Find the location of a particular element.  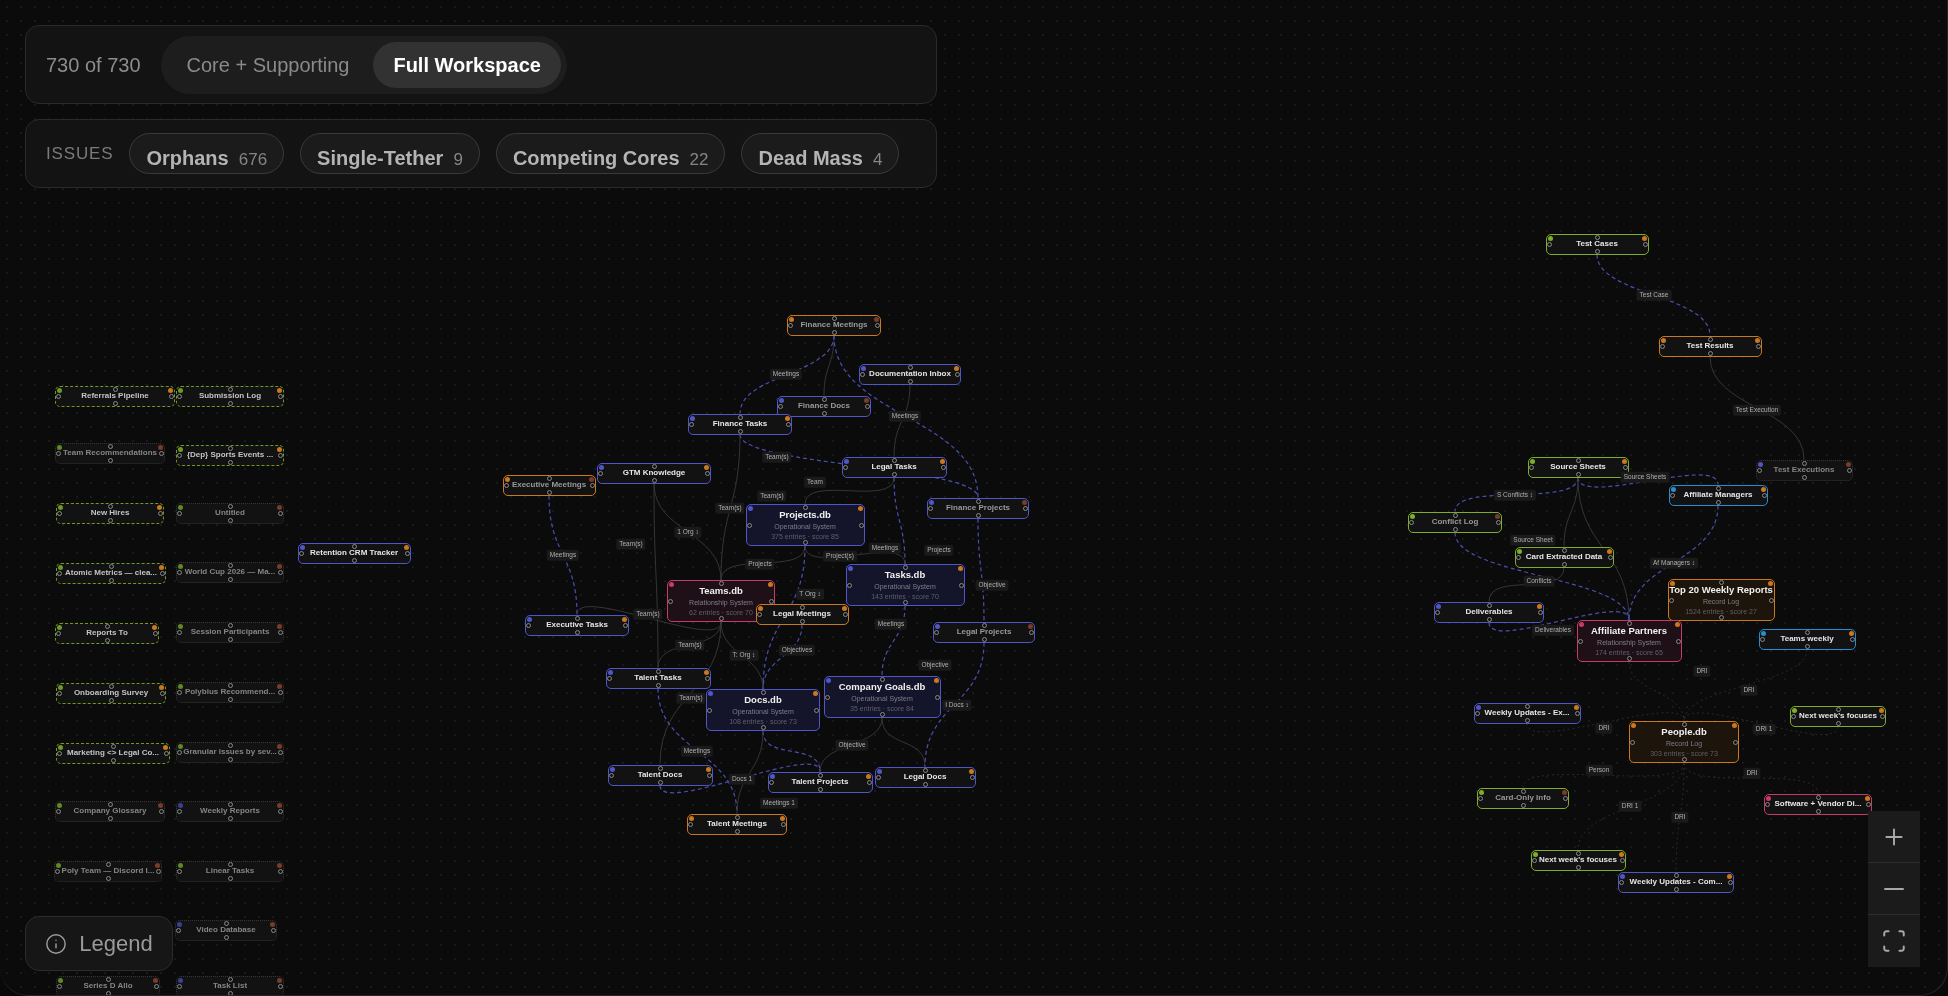

issue-filter: Dead Mass 4 is located at coordinates (820, 153).